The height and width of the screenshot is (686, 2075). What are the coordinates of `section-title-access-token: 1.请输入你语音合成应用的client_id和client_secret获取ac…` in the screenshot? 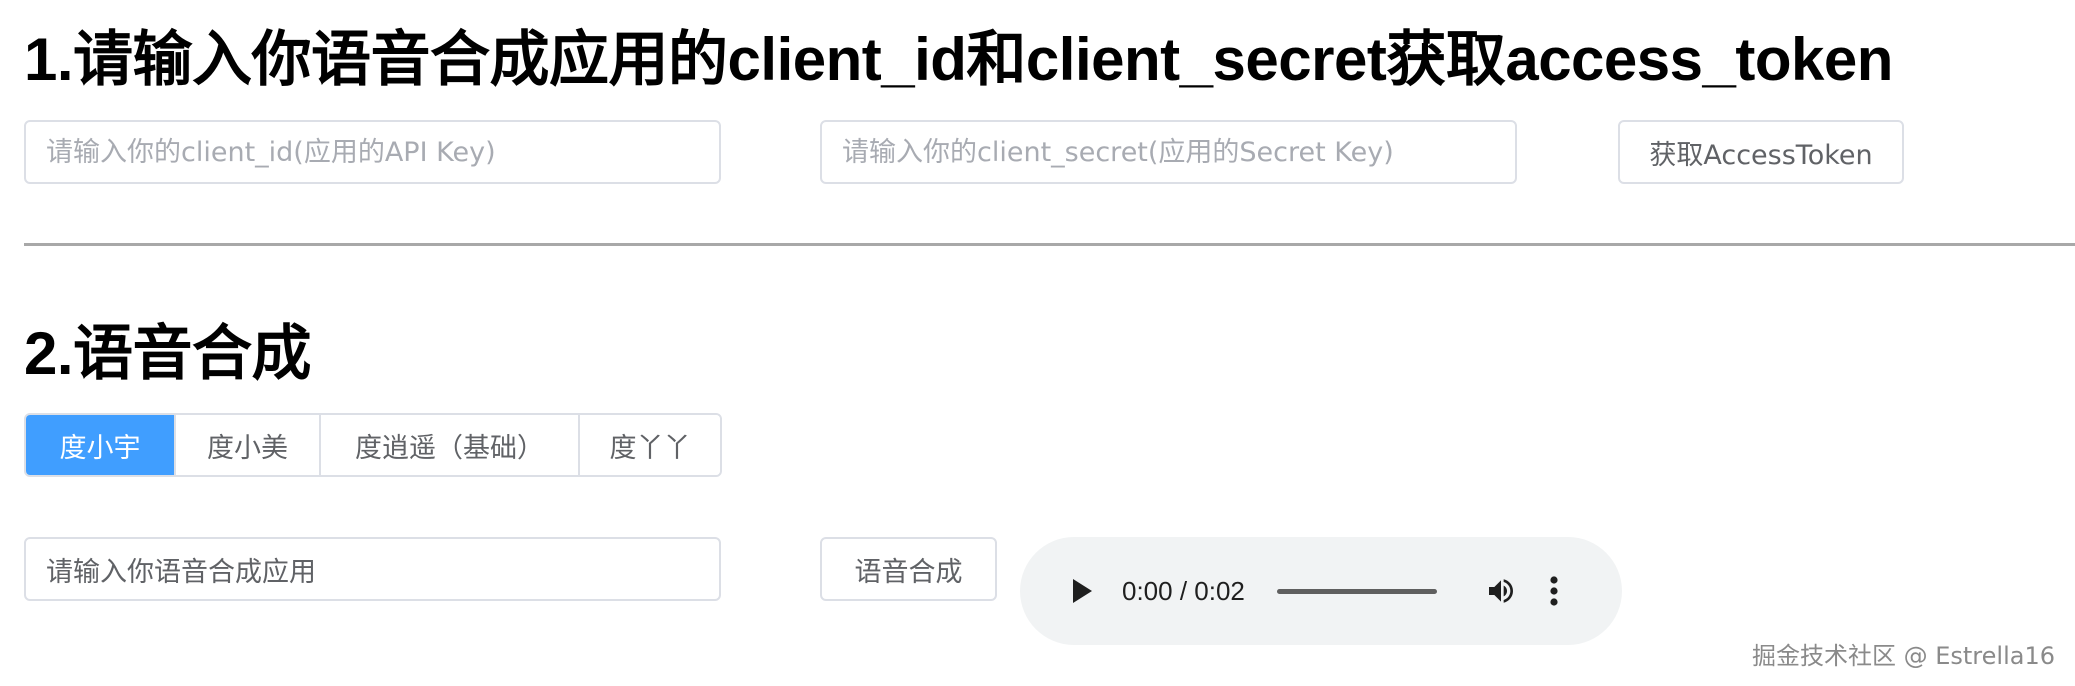 It's located at (958, 59).